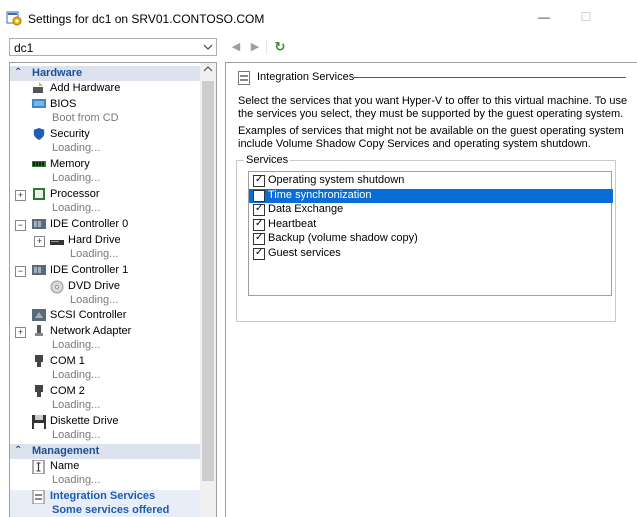  Describe the element at coordinates (105, 112) in the screenshot. I see `sidebar-item-bios: BIOS Boot from CD` at that location.